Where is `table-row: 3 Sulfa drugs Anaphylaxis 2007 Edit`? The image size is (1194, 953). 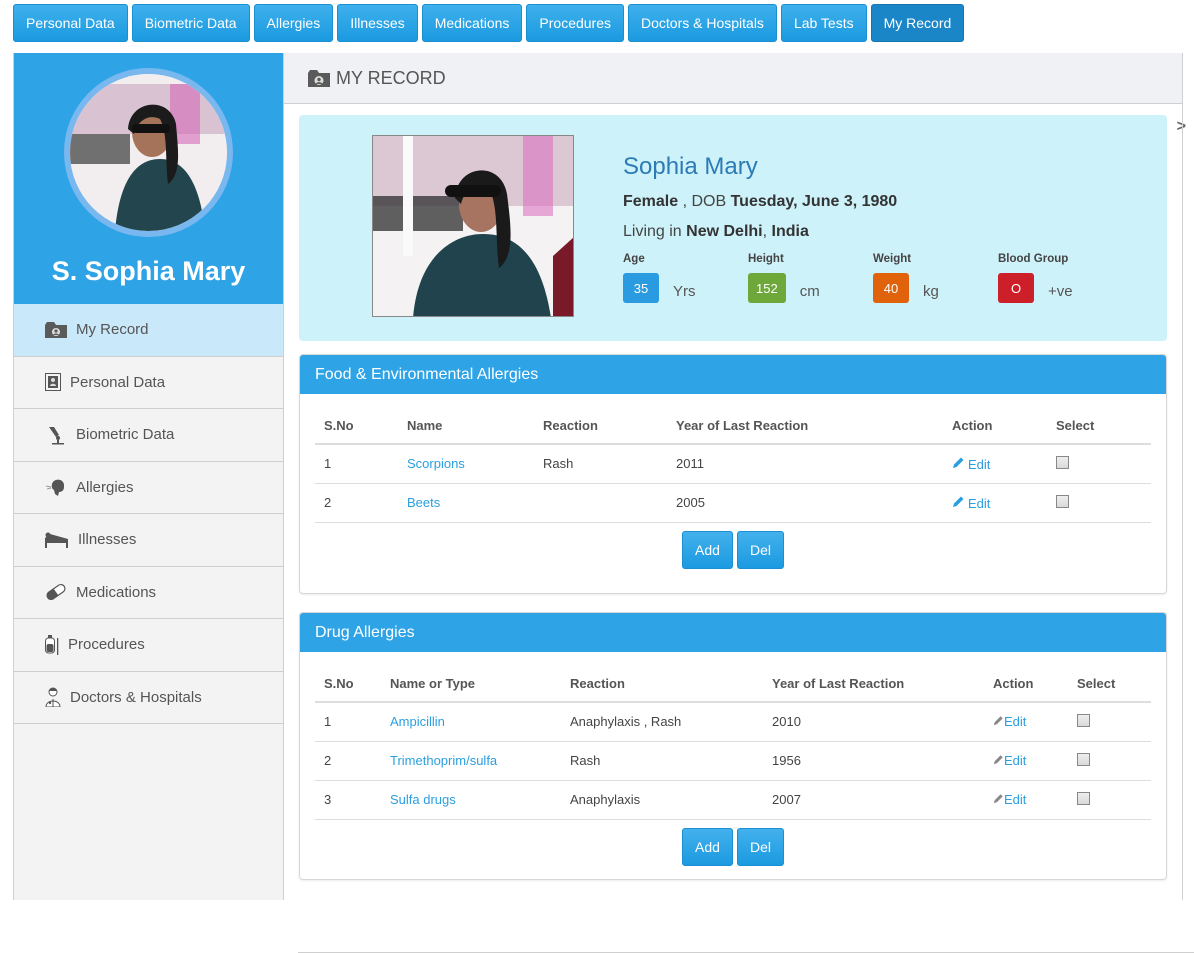 table-row: 3 Sulfa drugs Anaphylaxis 2007 Edit is located at coordinates (733, 800).